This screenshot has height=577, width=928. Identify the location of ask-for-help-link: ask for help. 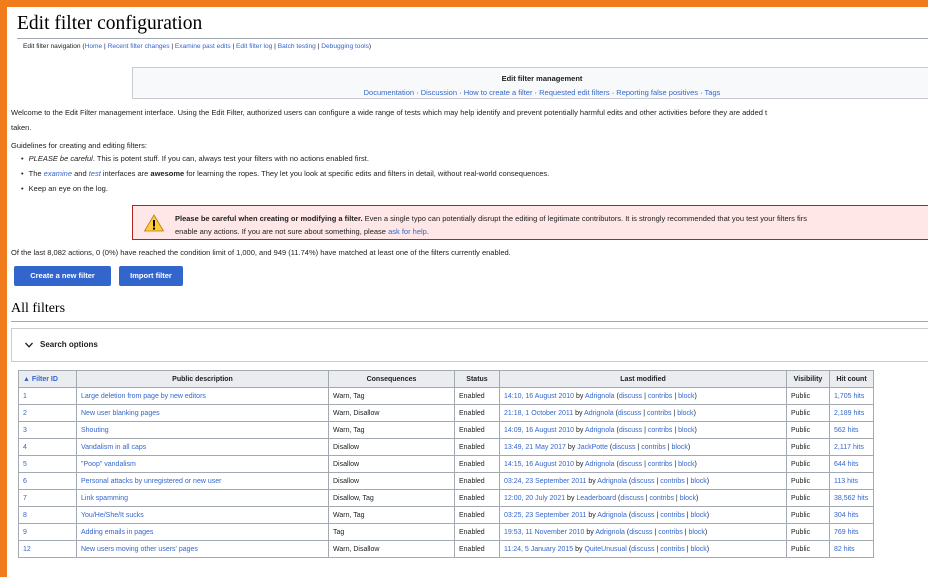
(407, 231).